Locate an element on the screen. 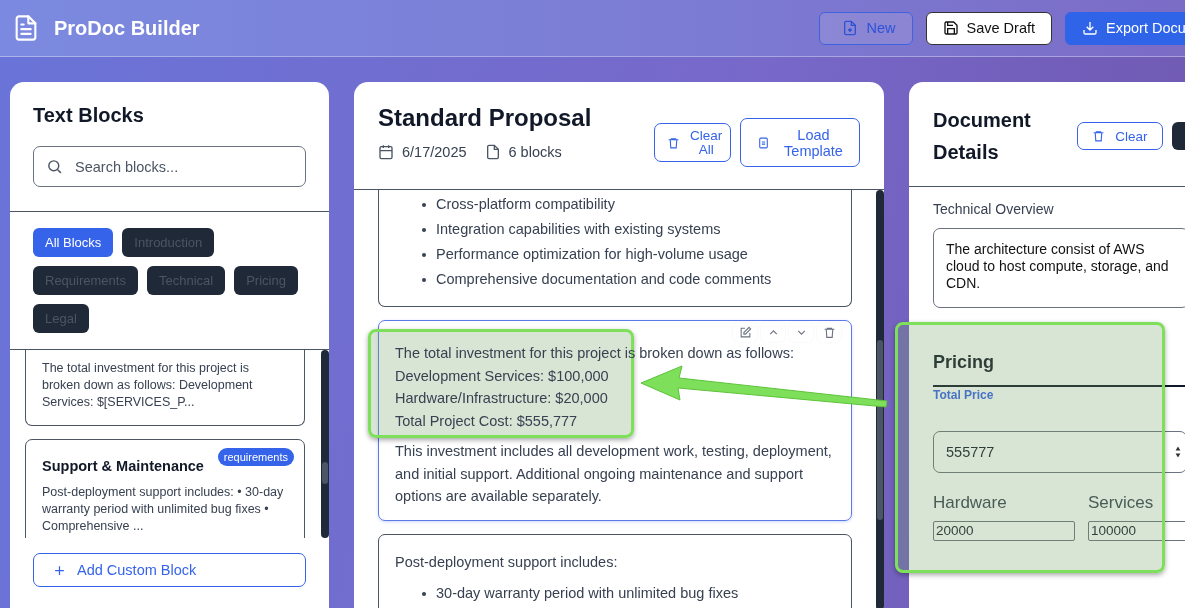 This screenshot has width=1185, height=608. list-item: Performance optimization for high-volume usage is located at coordinates (592, 254).